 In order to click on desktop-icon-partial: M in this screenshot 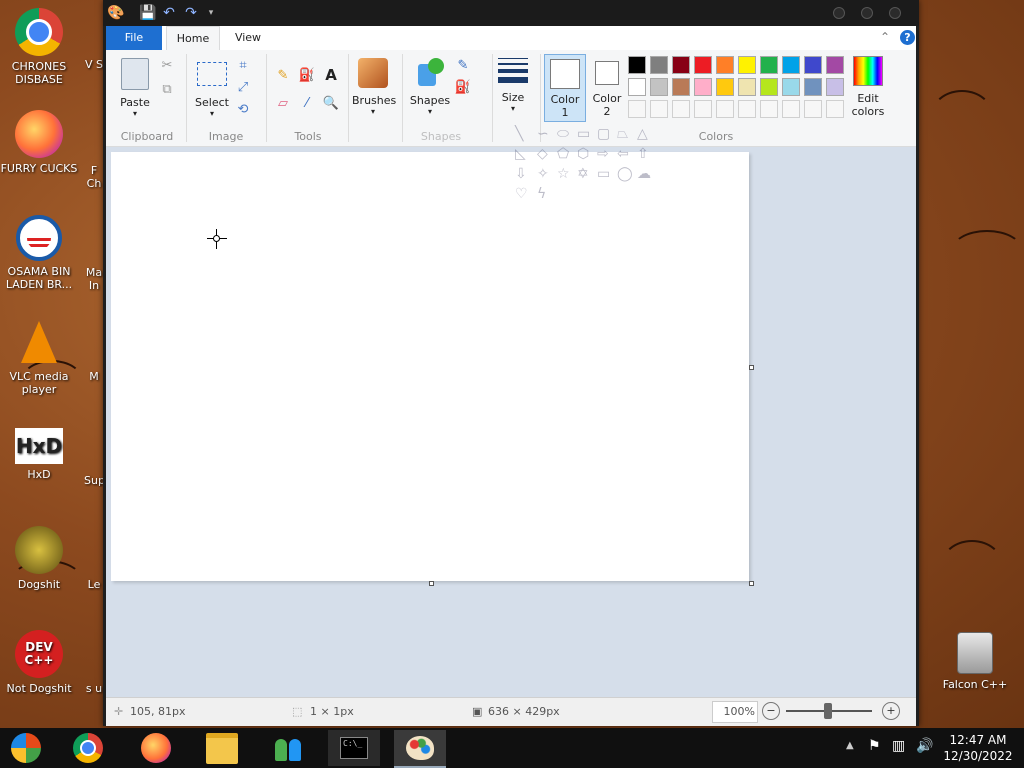, I will do `click(94, 376)`.